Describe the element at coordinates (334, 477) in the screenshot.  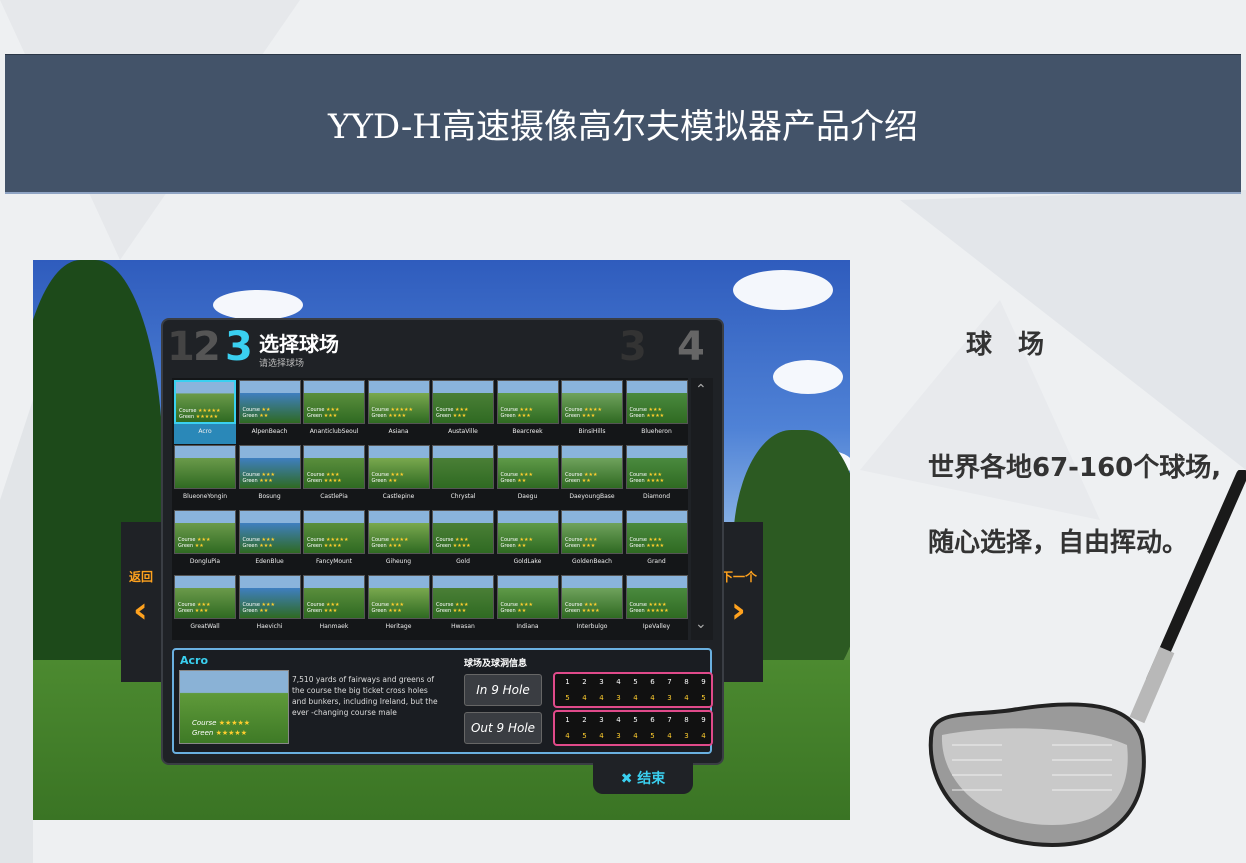
I see `course-tile: Course ★★★ Green ★★★★ CastlePia` at that location.